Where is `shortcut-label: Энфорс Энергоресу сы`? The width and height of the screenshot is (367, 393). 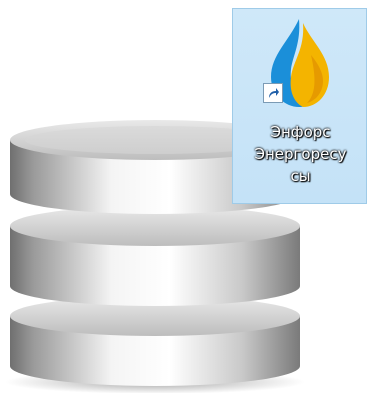 shortcut-label: Энфорс Энергоресу сы is located at coordinates (300, 154).